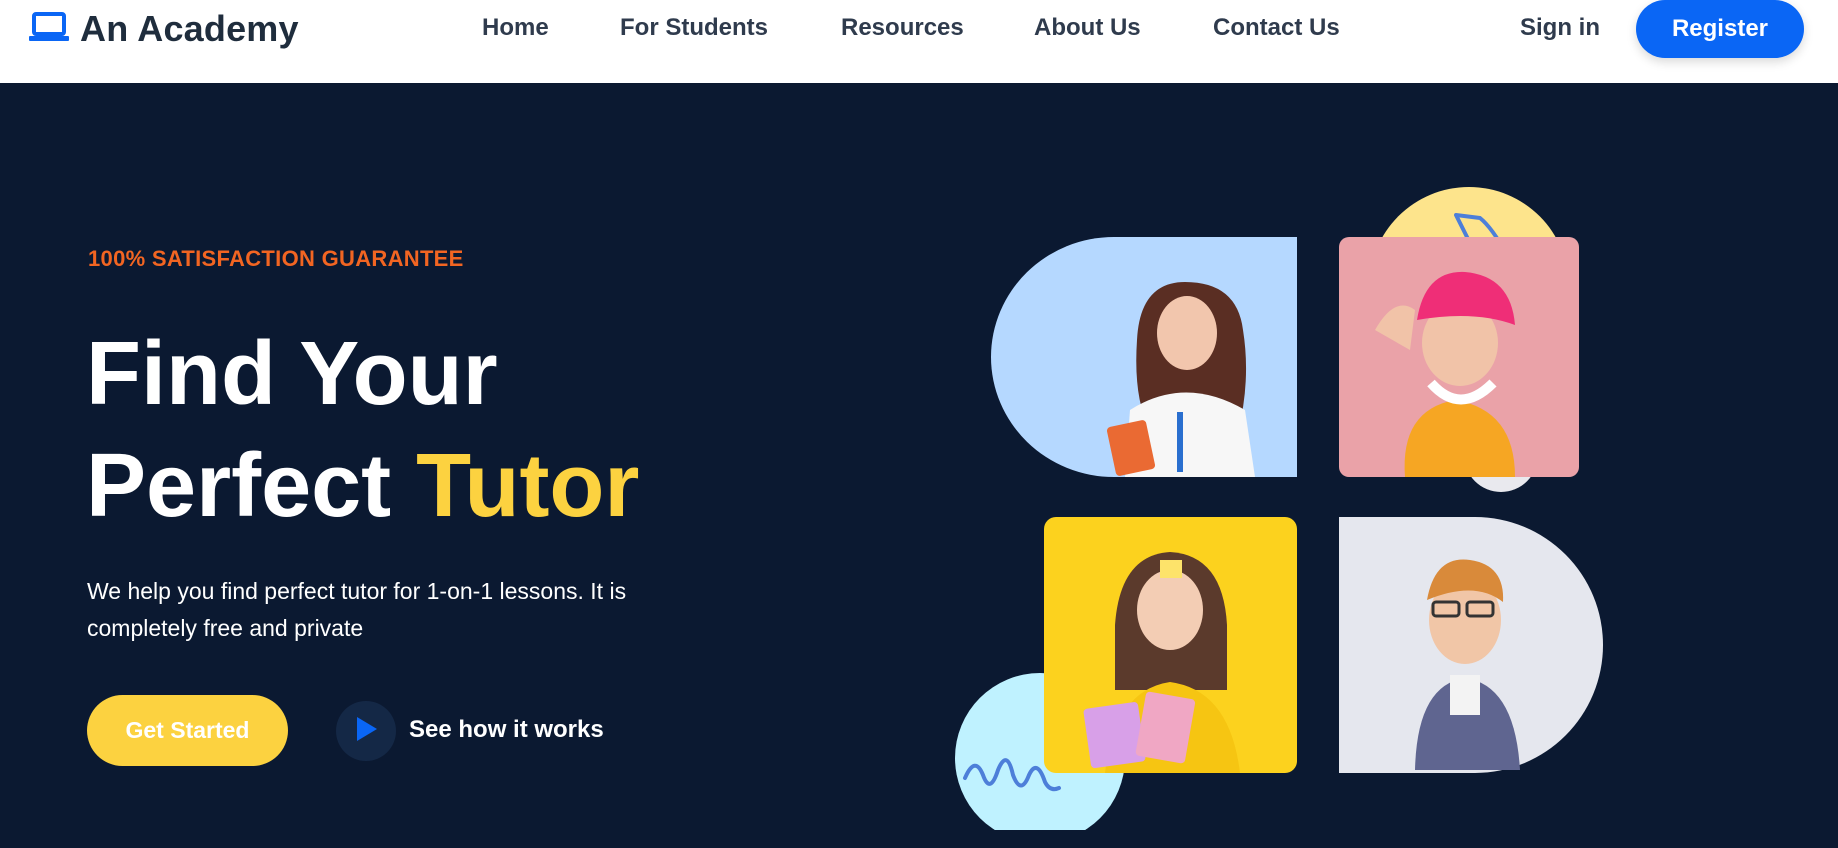 The height and width of the screenshot is (848, 1838). What do you see at coordinates (292, 374) in the screenshot?
I see `hero-title-line1: Find Your` at bounding box center [292, 374].